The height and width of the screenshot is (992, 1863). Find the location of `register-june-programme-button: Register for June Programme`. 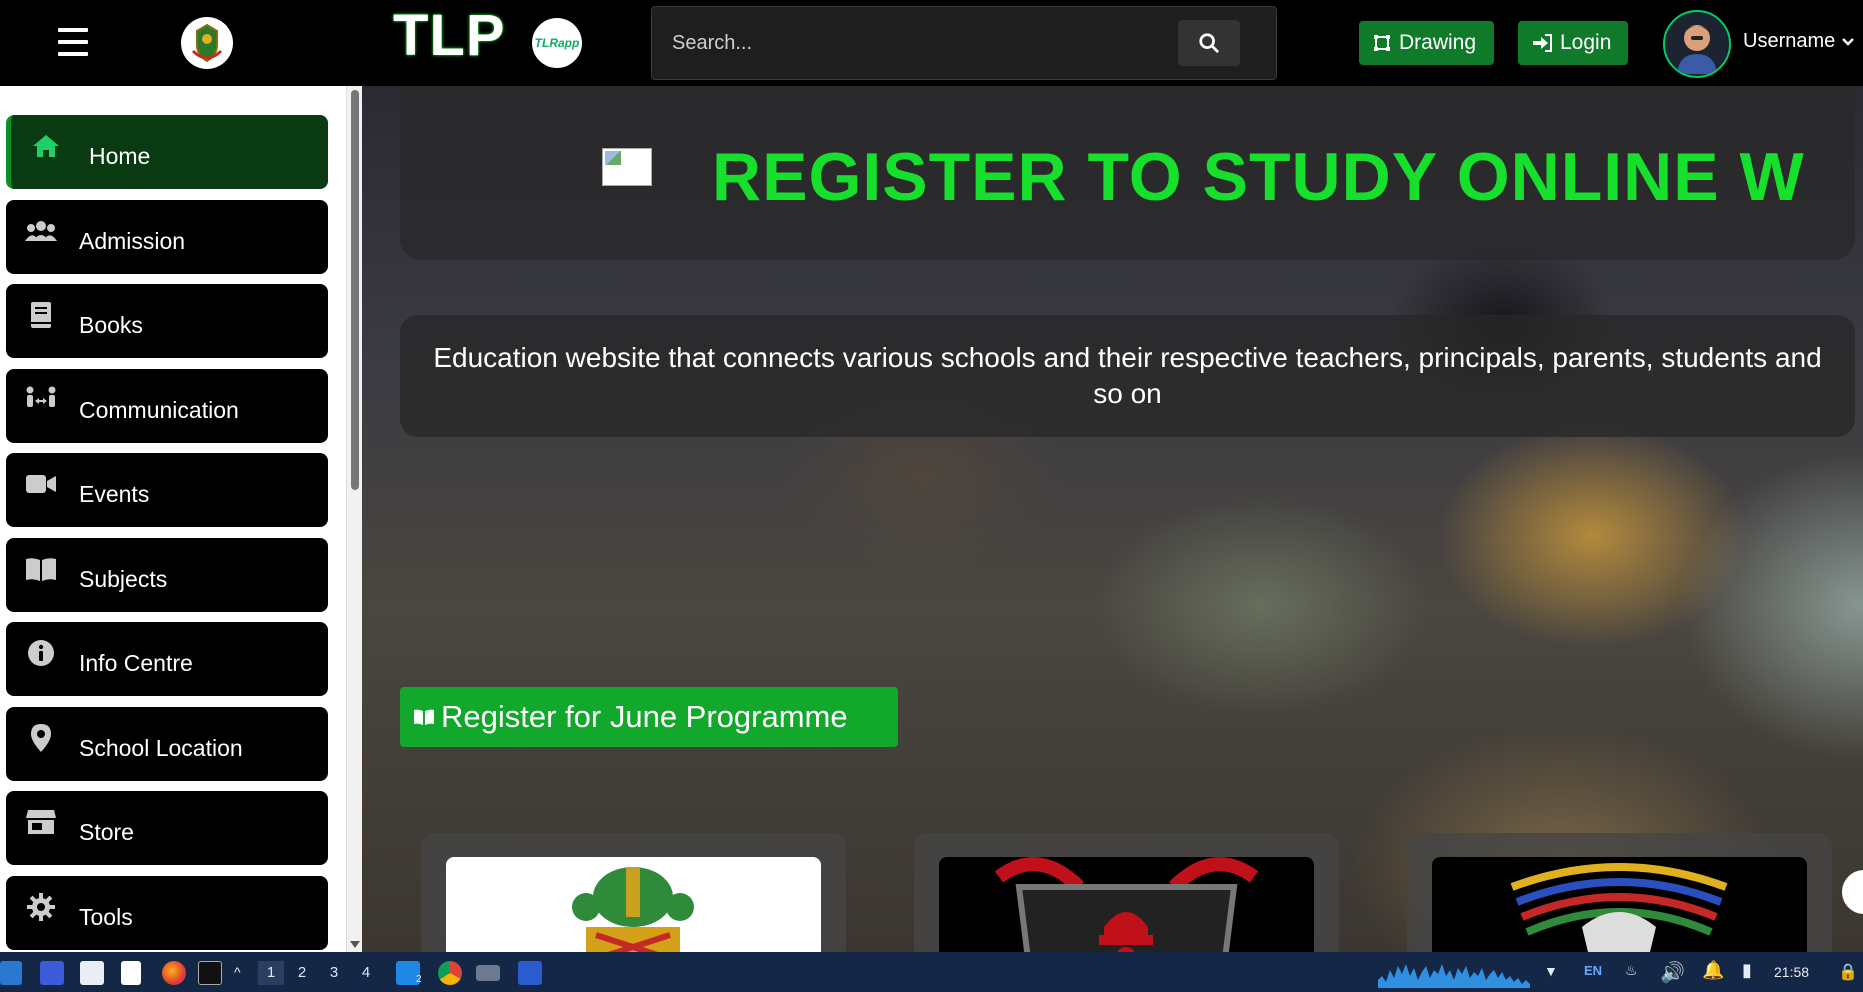

register-june-programme-button: Register for June Programme is located at coordinates (649, 717).